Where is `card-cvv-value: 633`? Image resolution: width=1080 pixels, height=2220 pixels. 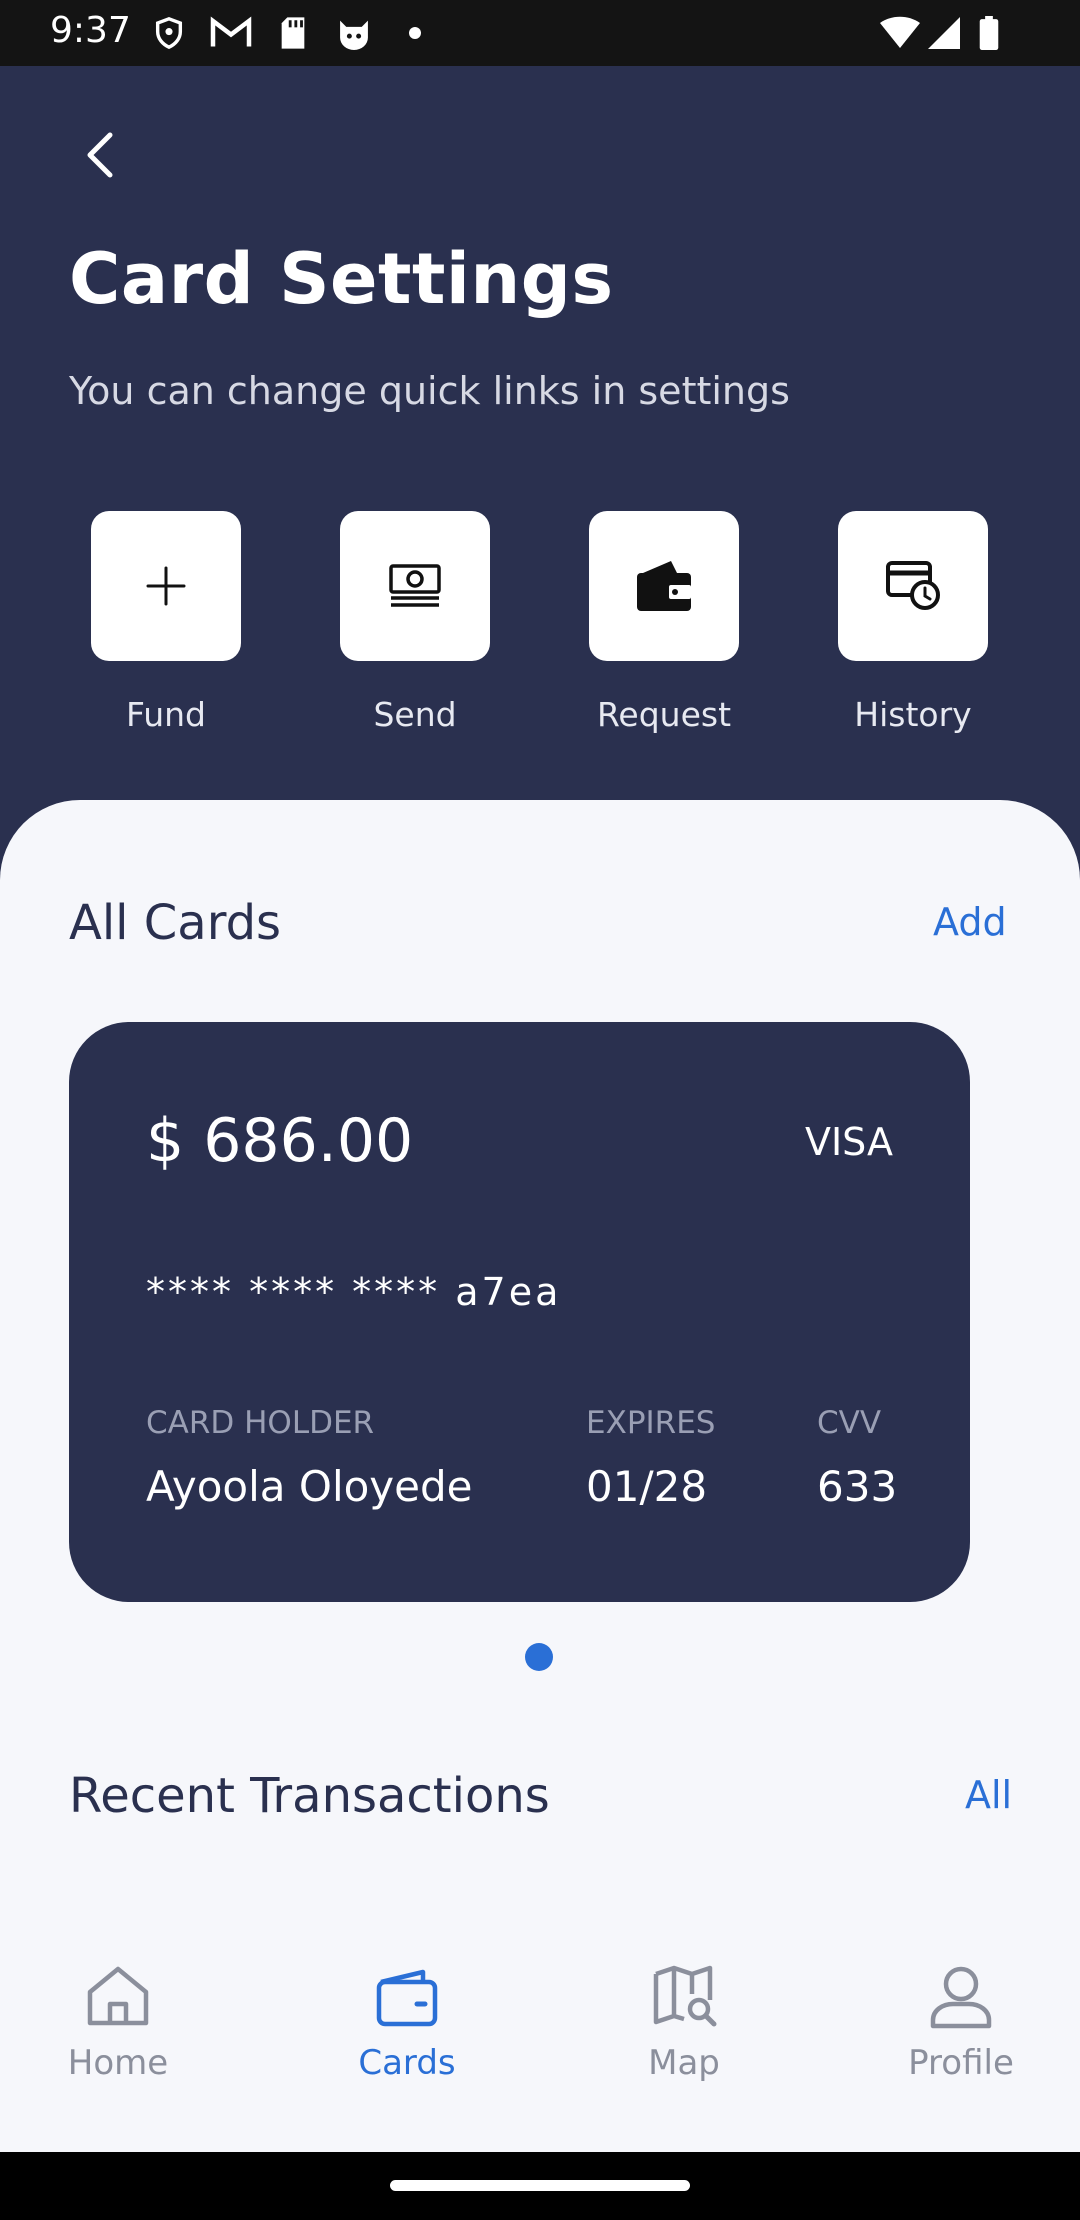 card-cvv-value: 633 is located at coordinates (857, 1486).